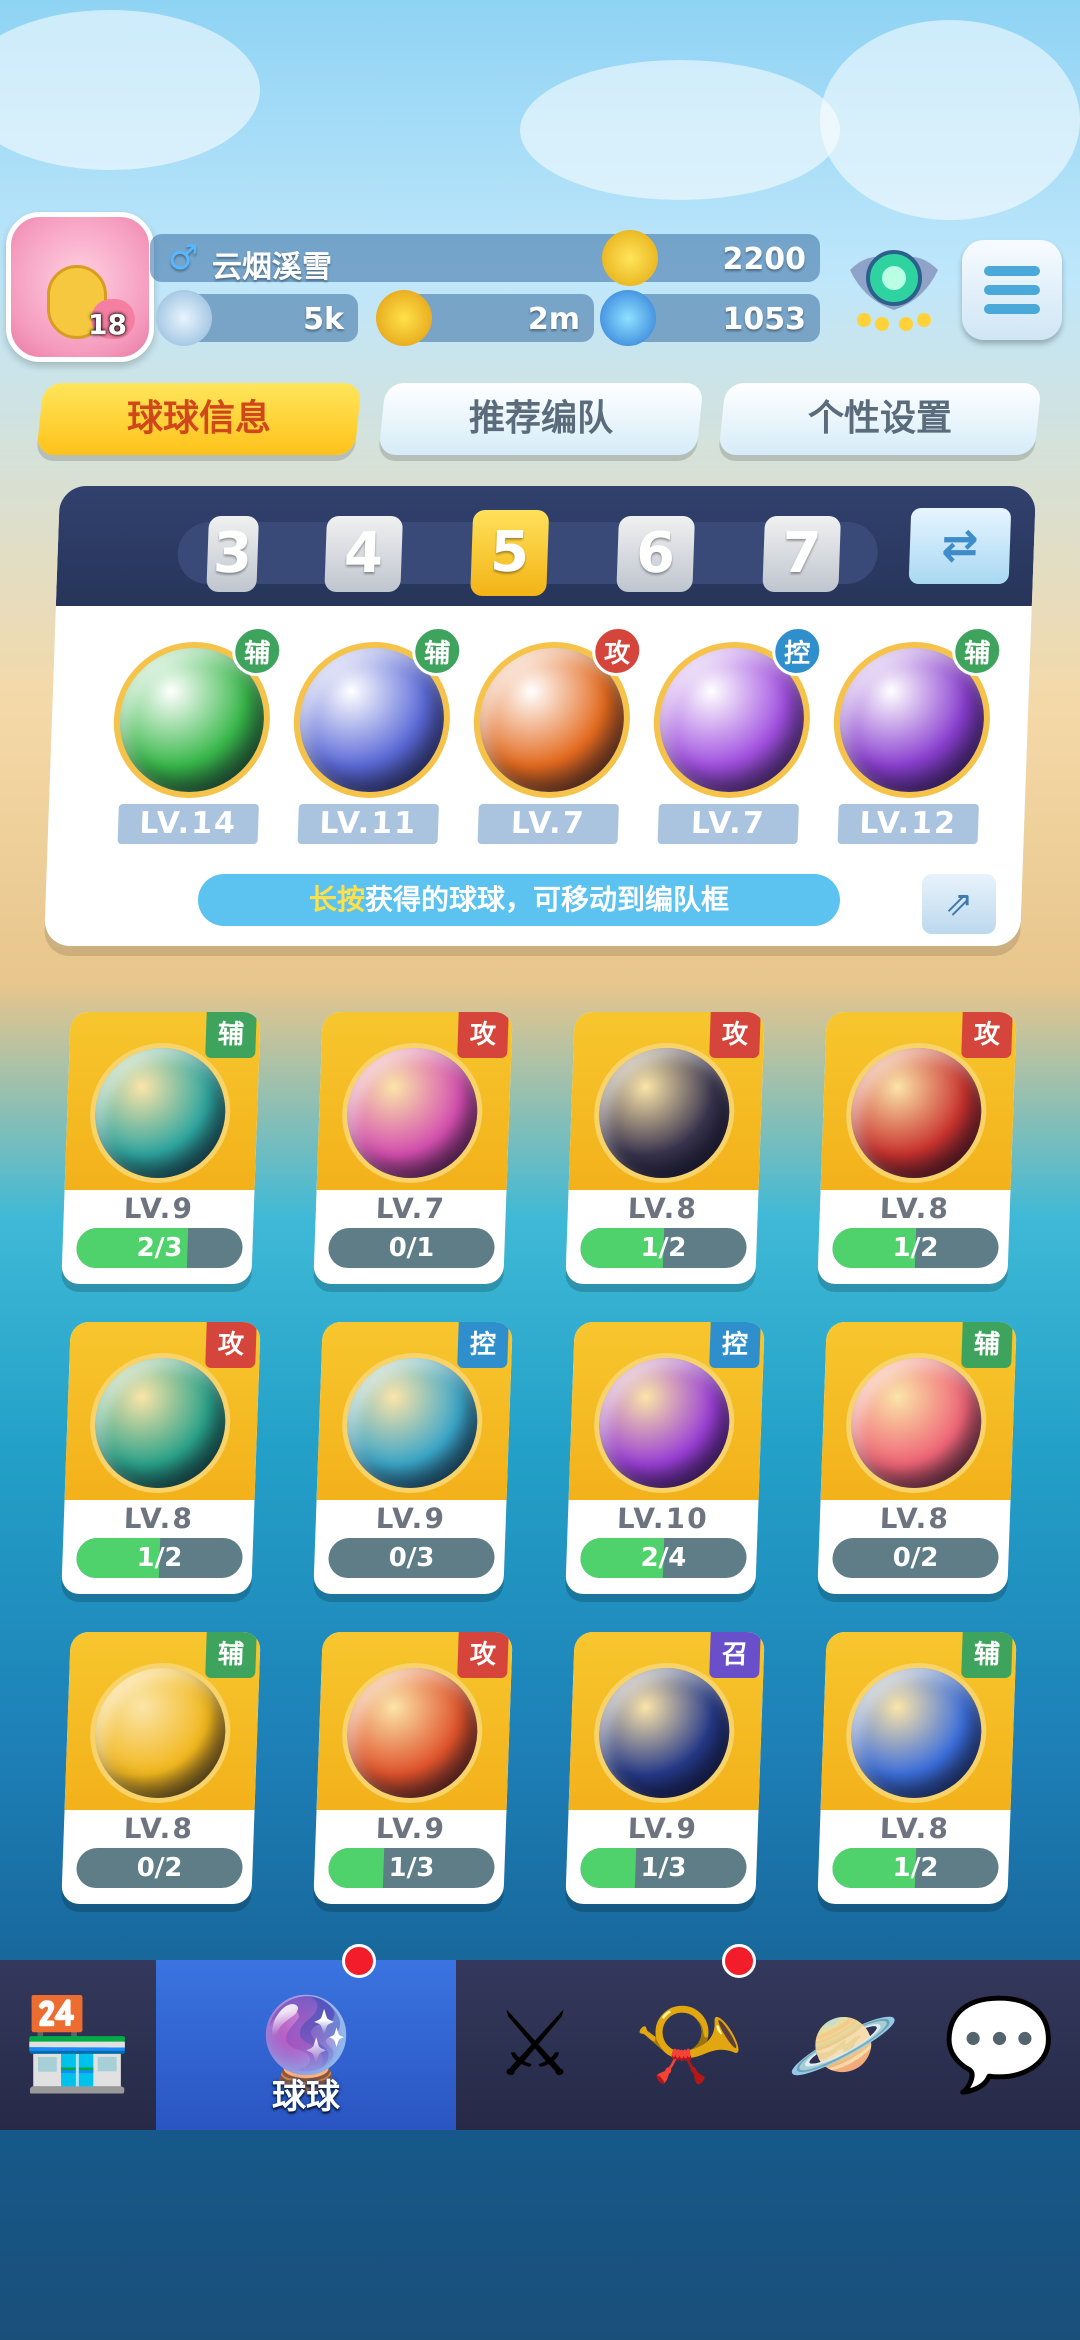 The height and width of the screenshot is (2340, 1080). I want to click on ball-card: 辅 LV.8 1/2, so click(917, 1768).